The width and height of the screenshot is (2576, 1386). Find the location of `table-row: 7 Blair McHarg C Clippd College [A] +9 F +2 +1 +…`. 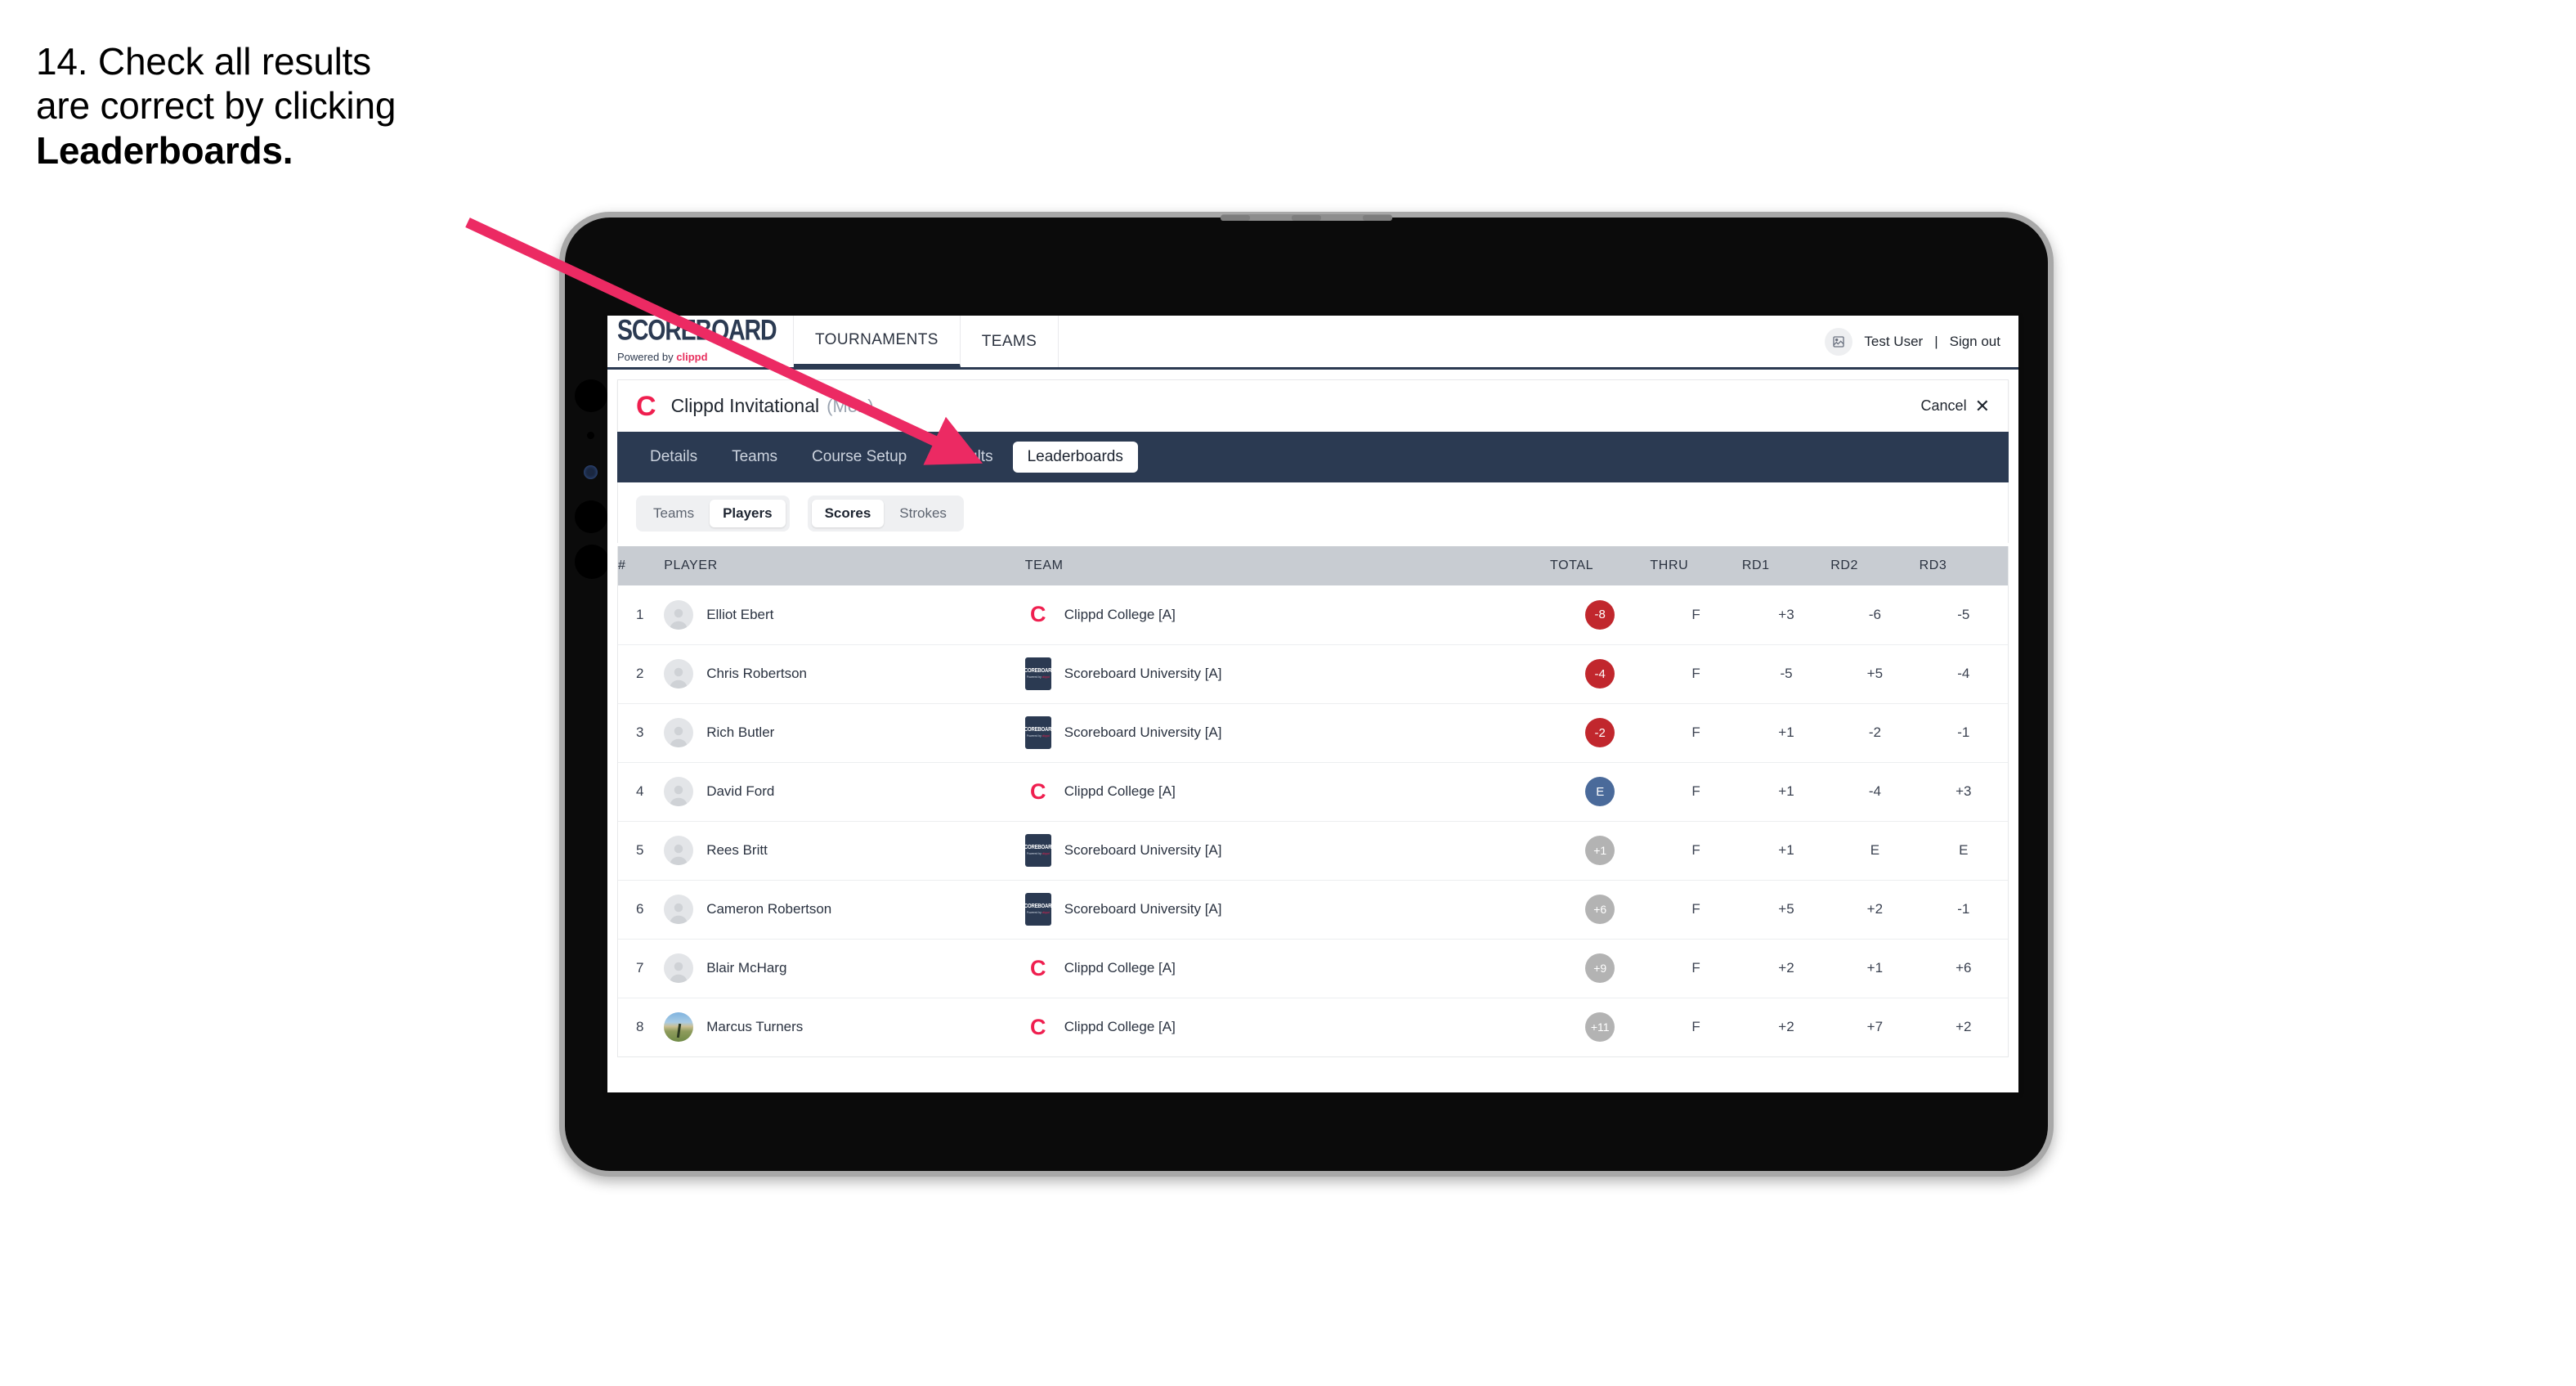

table-row: 7 Blair McHarg C Clippd College [A] +9 F +2 +1 +… is located at coordinates (1313, 969).